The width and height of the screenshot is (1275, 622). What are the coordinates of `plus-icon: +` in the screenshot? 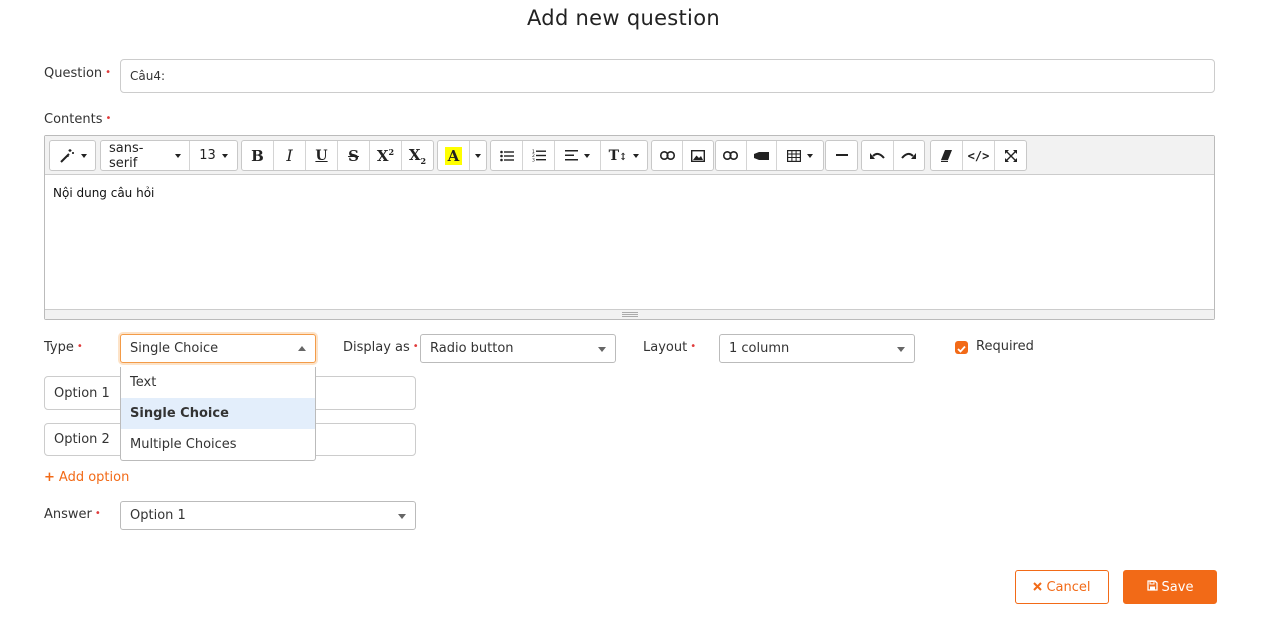 It's located at (49, 477).